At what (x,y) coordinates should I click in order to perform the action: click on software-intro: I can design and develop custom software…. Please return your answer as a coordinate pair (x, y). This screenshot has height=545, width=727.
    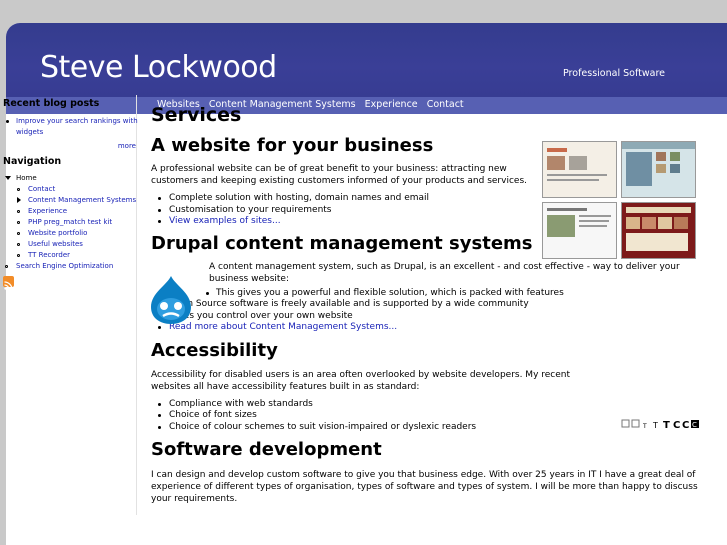
    Looking at the image, I should click on (424, 487).